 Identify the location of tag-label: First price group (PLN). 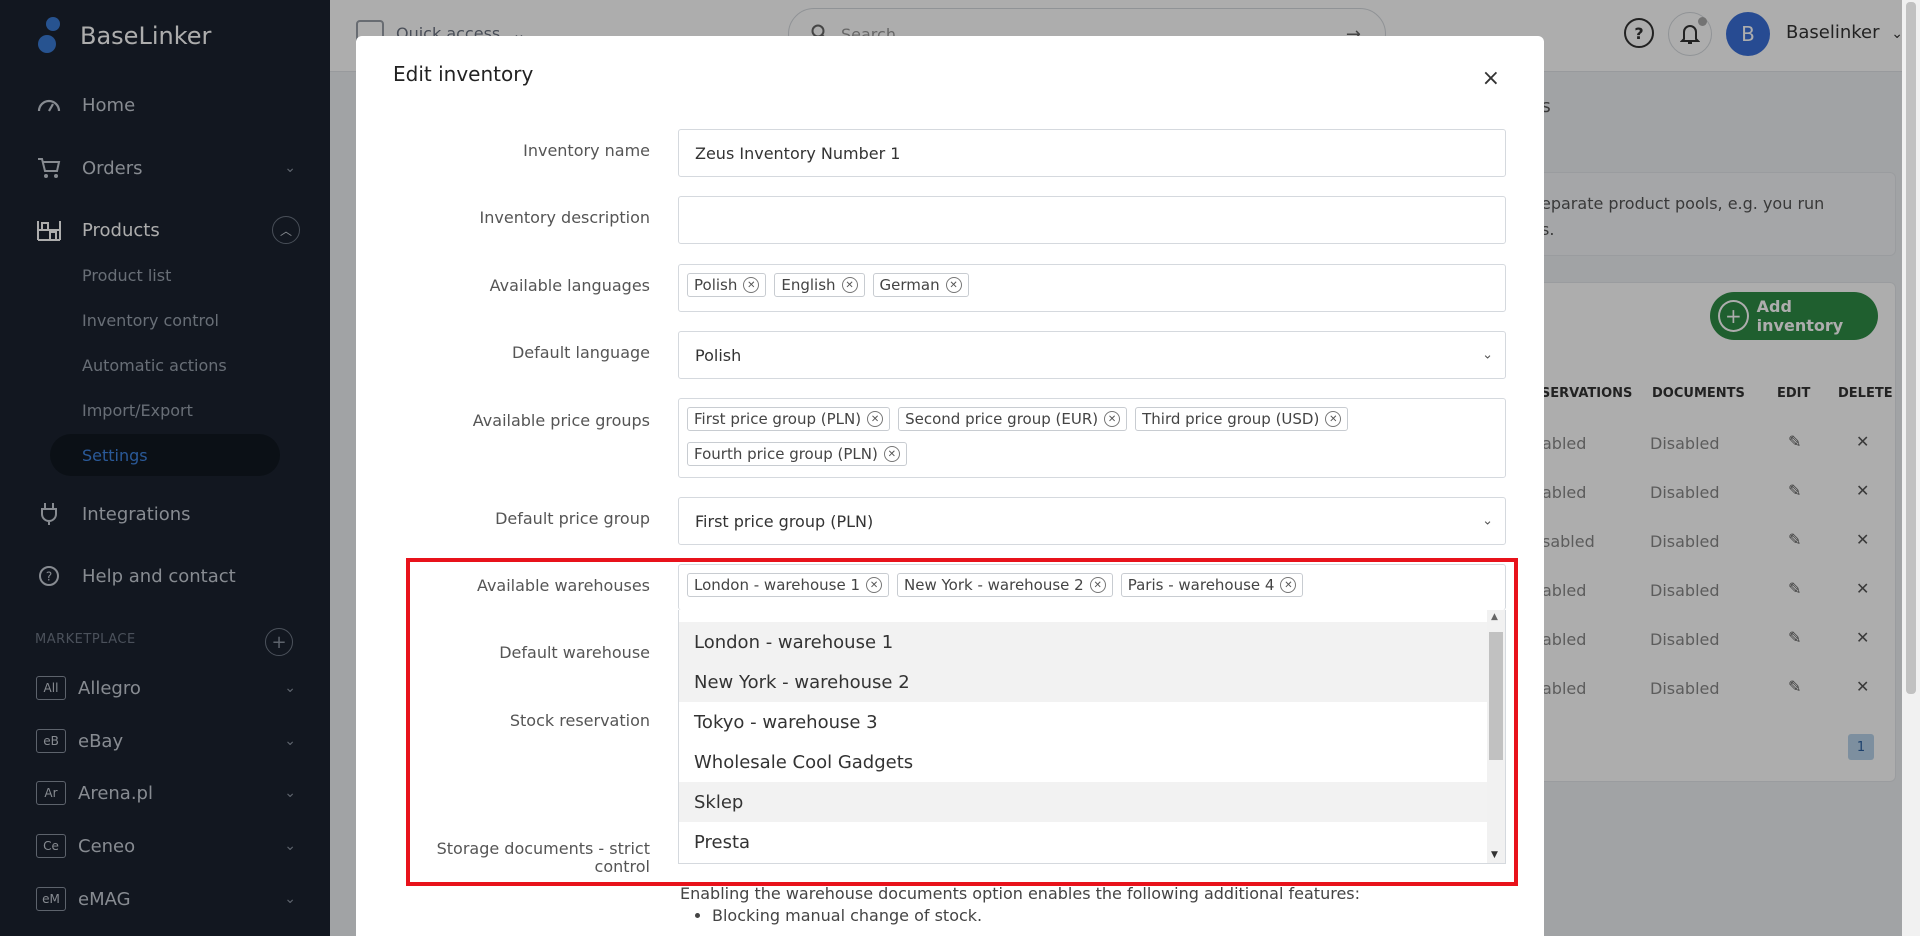
(778, 419).